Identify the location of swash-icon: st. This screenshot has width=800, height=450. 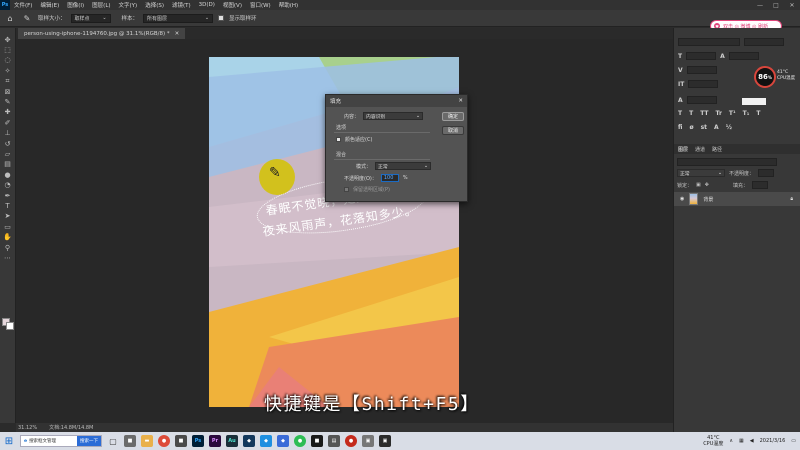
(704, 127).